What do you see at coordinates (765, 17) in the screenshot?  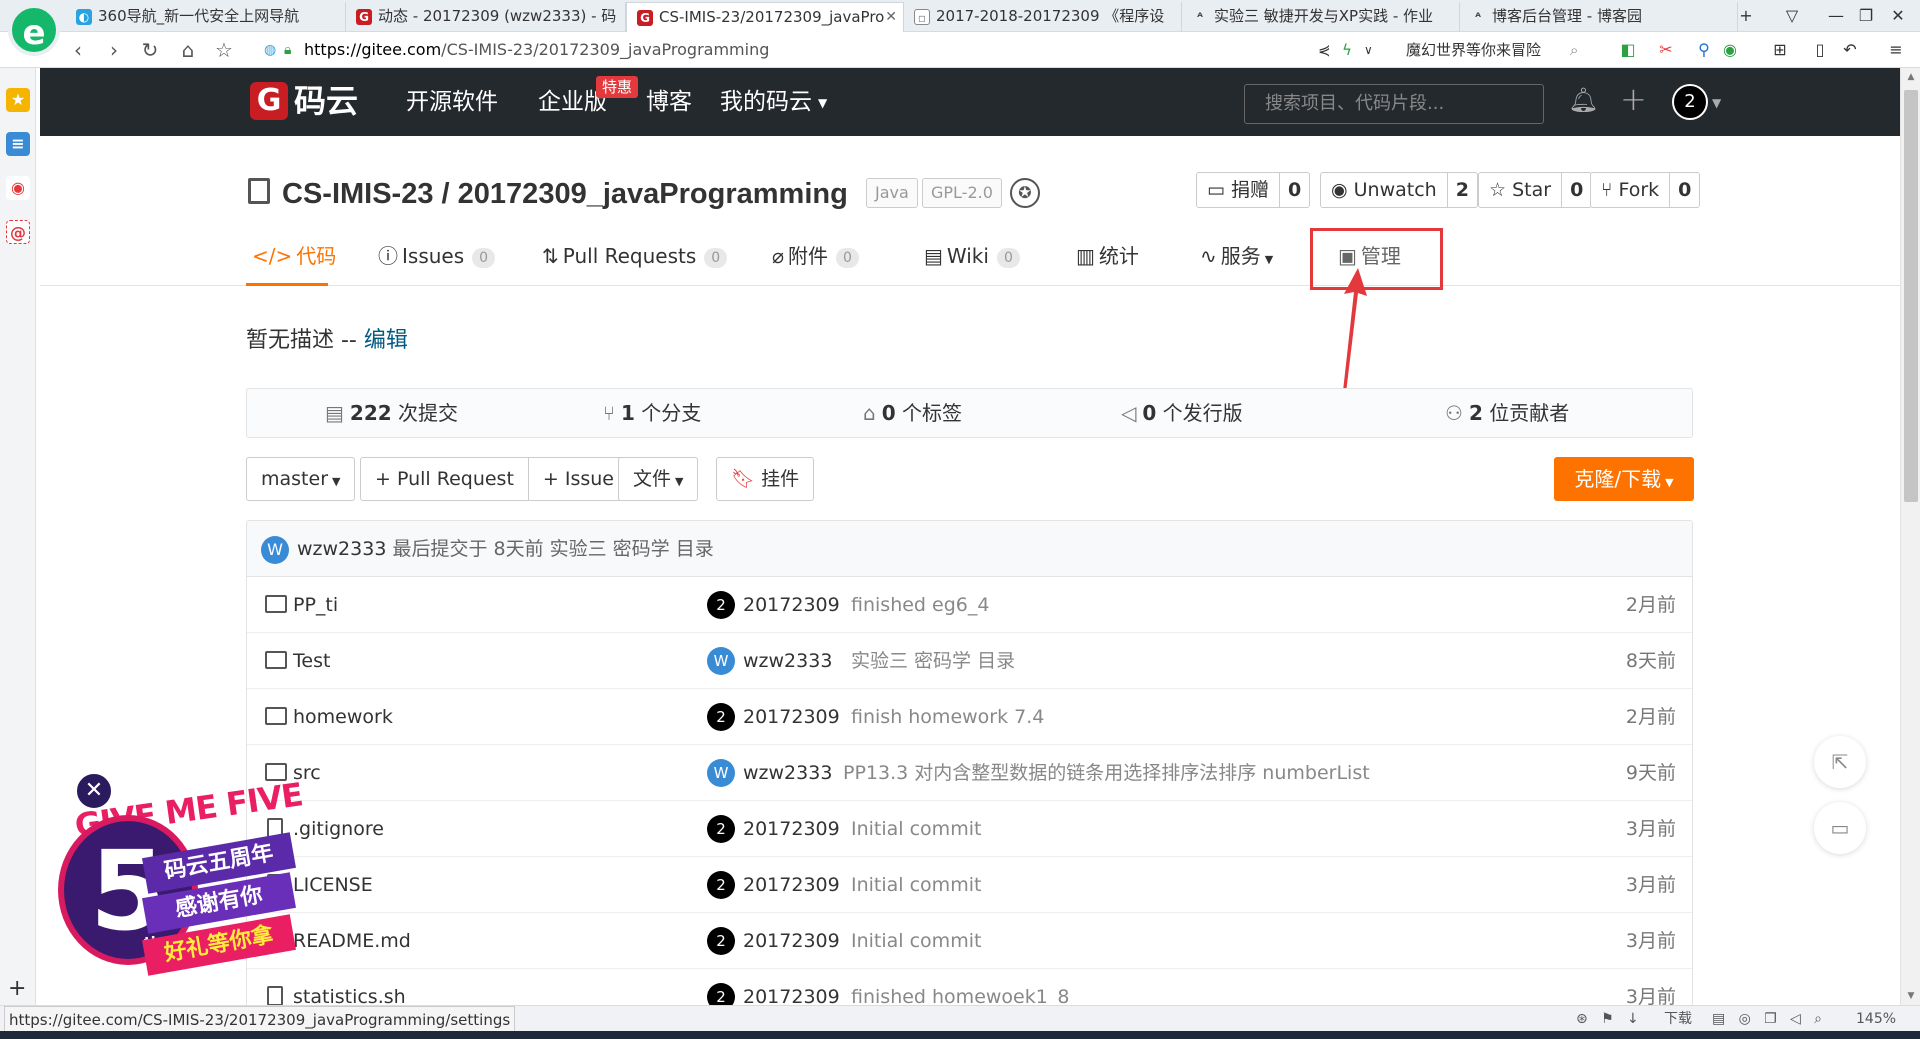 I see `browser-tab-active: G CS-IMIS-23/20172309_javaPro ✕` at bounding box center [765, 17].